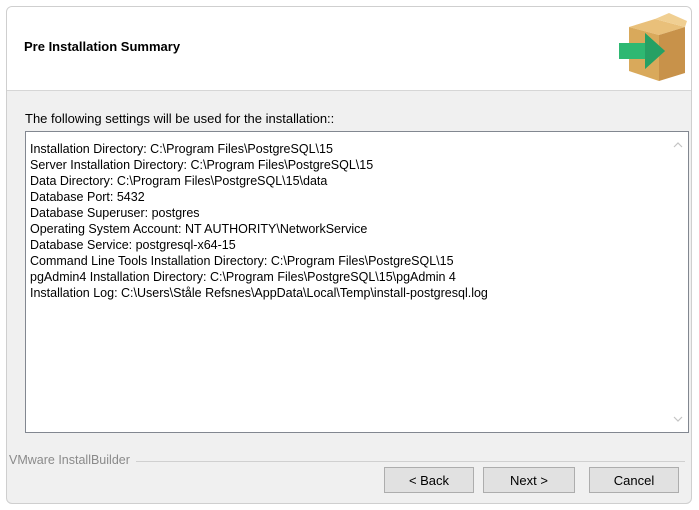 The image size is (699, 510). What do you see at coordinates (634, 480) in the screenshot?
I see `cancel-button: Cancel` at bounding box center [634, 480].